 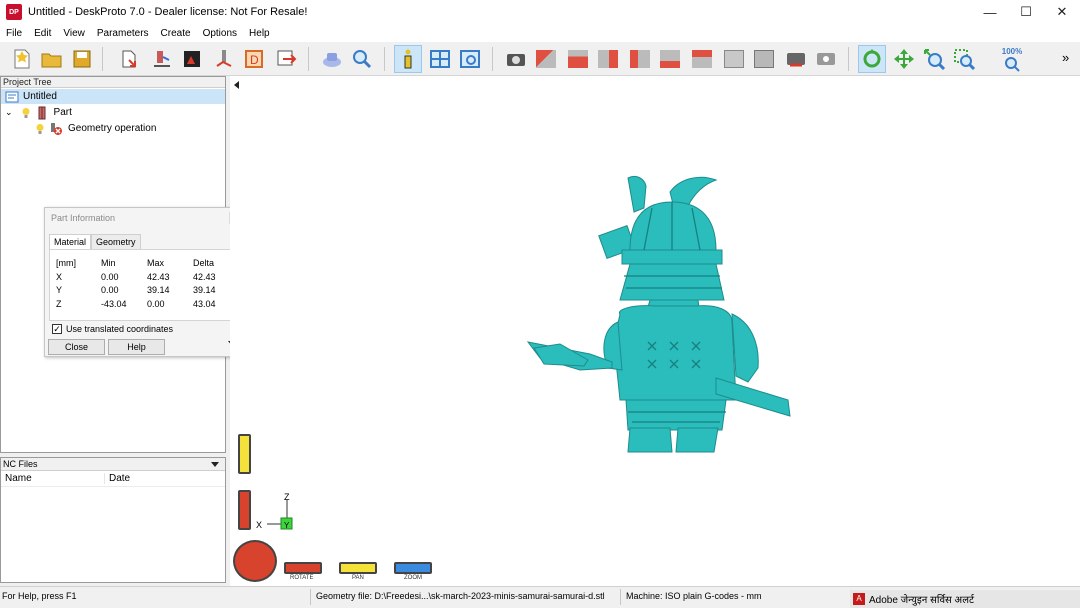 What do you see at coordinates (440, 59) in the screenshot?
I see `layout-view-icon` at bounding box center [440, 59].